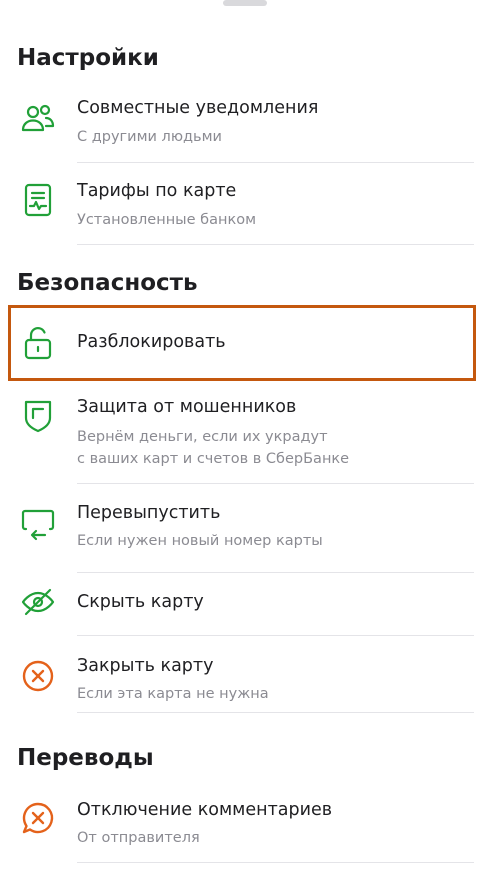 This screenshot has width=490, height=869. Describe the element at coordinates (38, 118) in the screenshot. I see `people-icon` at that location.